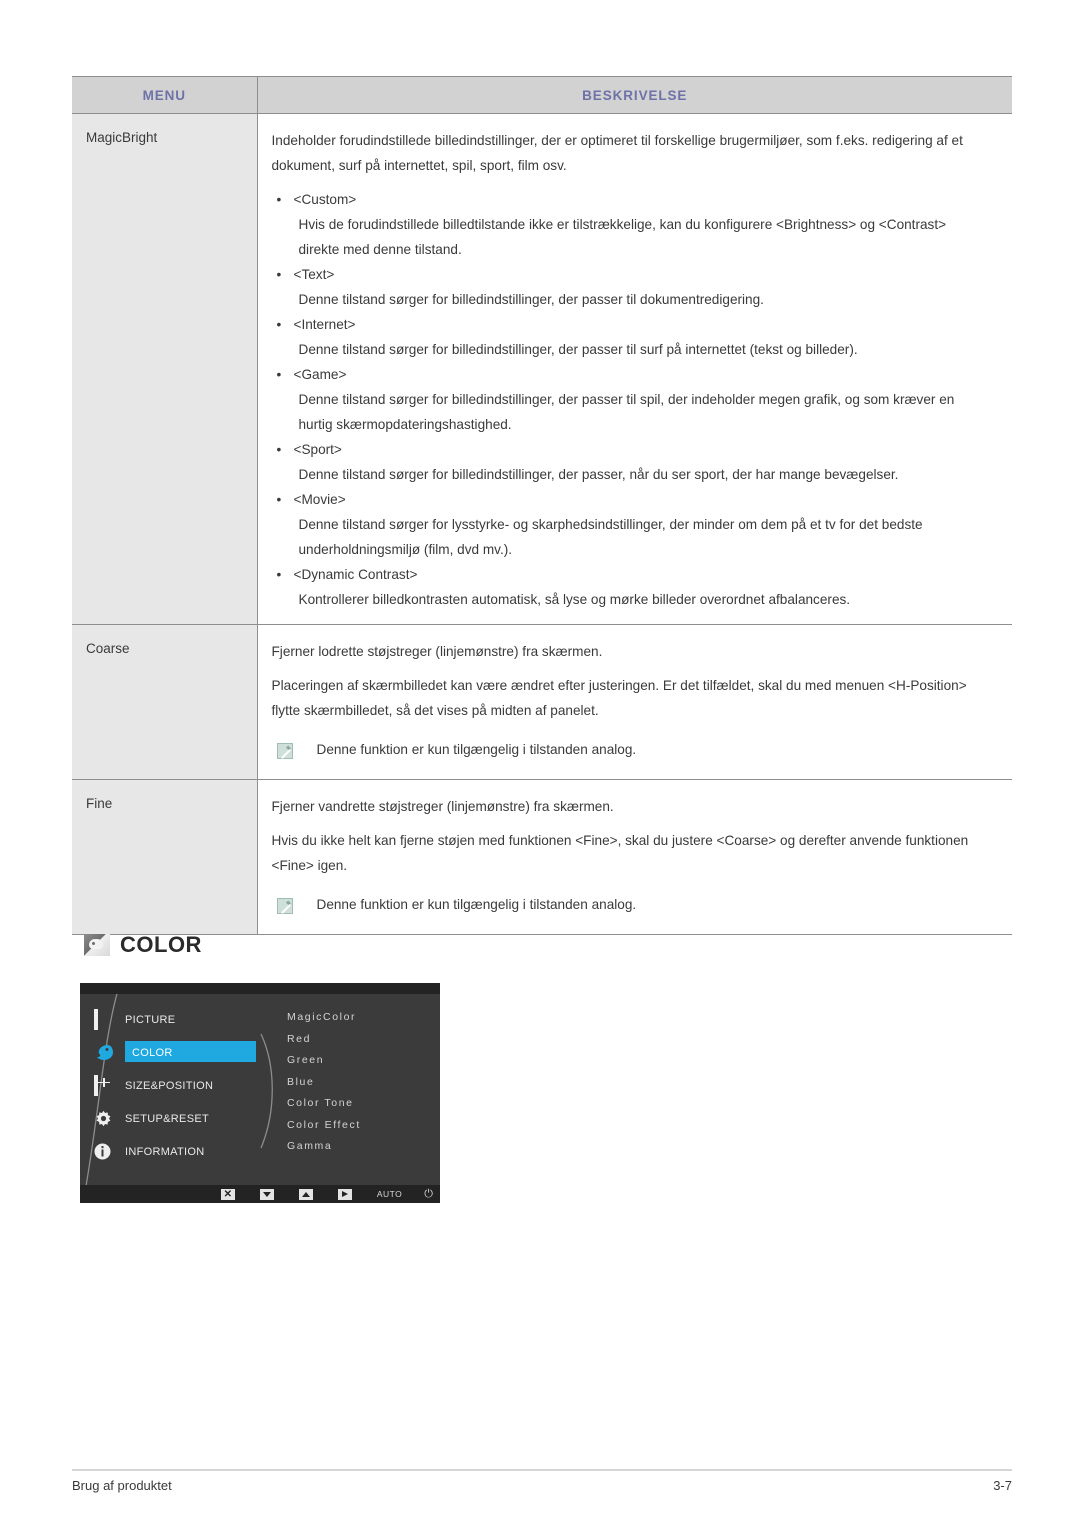  I want to click on page-title: COLOR, so click(161, 944).